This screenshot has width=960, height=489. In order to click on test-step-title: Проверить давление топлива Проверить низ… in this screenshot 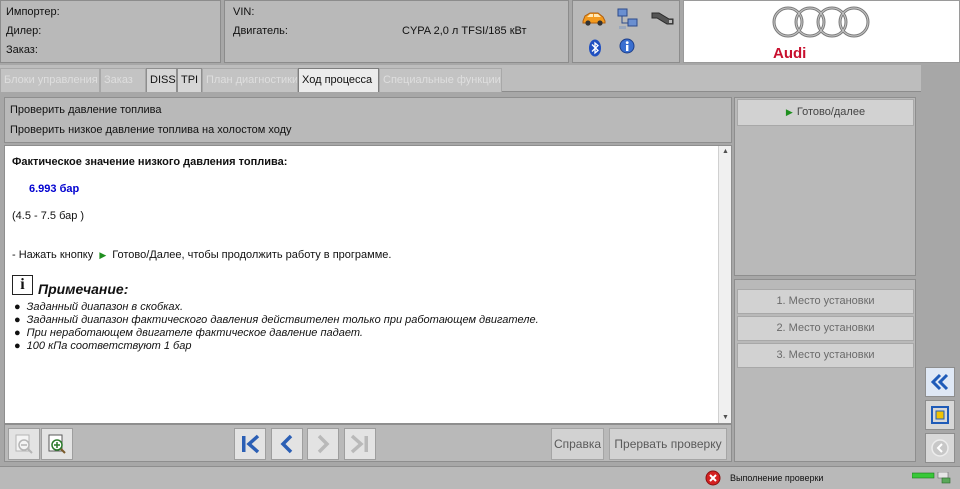, I will do `click(368, 120)`.